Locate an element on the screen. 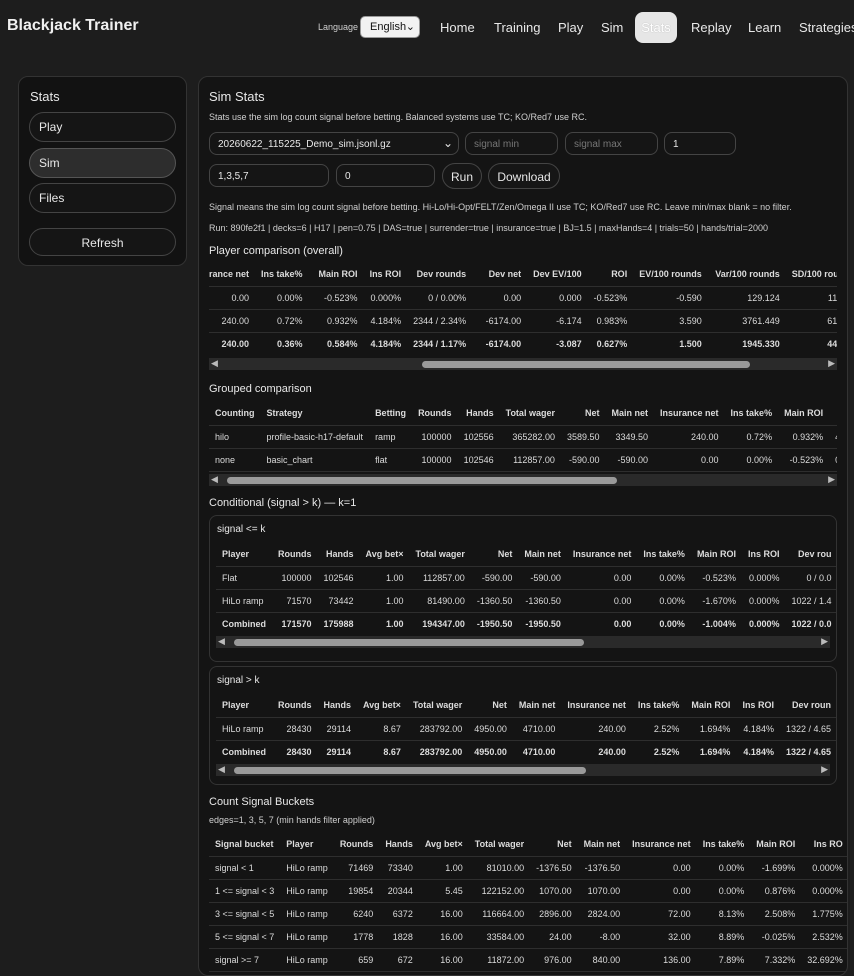 The image size is (854, 976). table-cell: 1022 / 0.0 is located at coordinates (811, 623).